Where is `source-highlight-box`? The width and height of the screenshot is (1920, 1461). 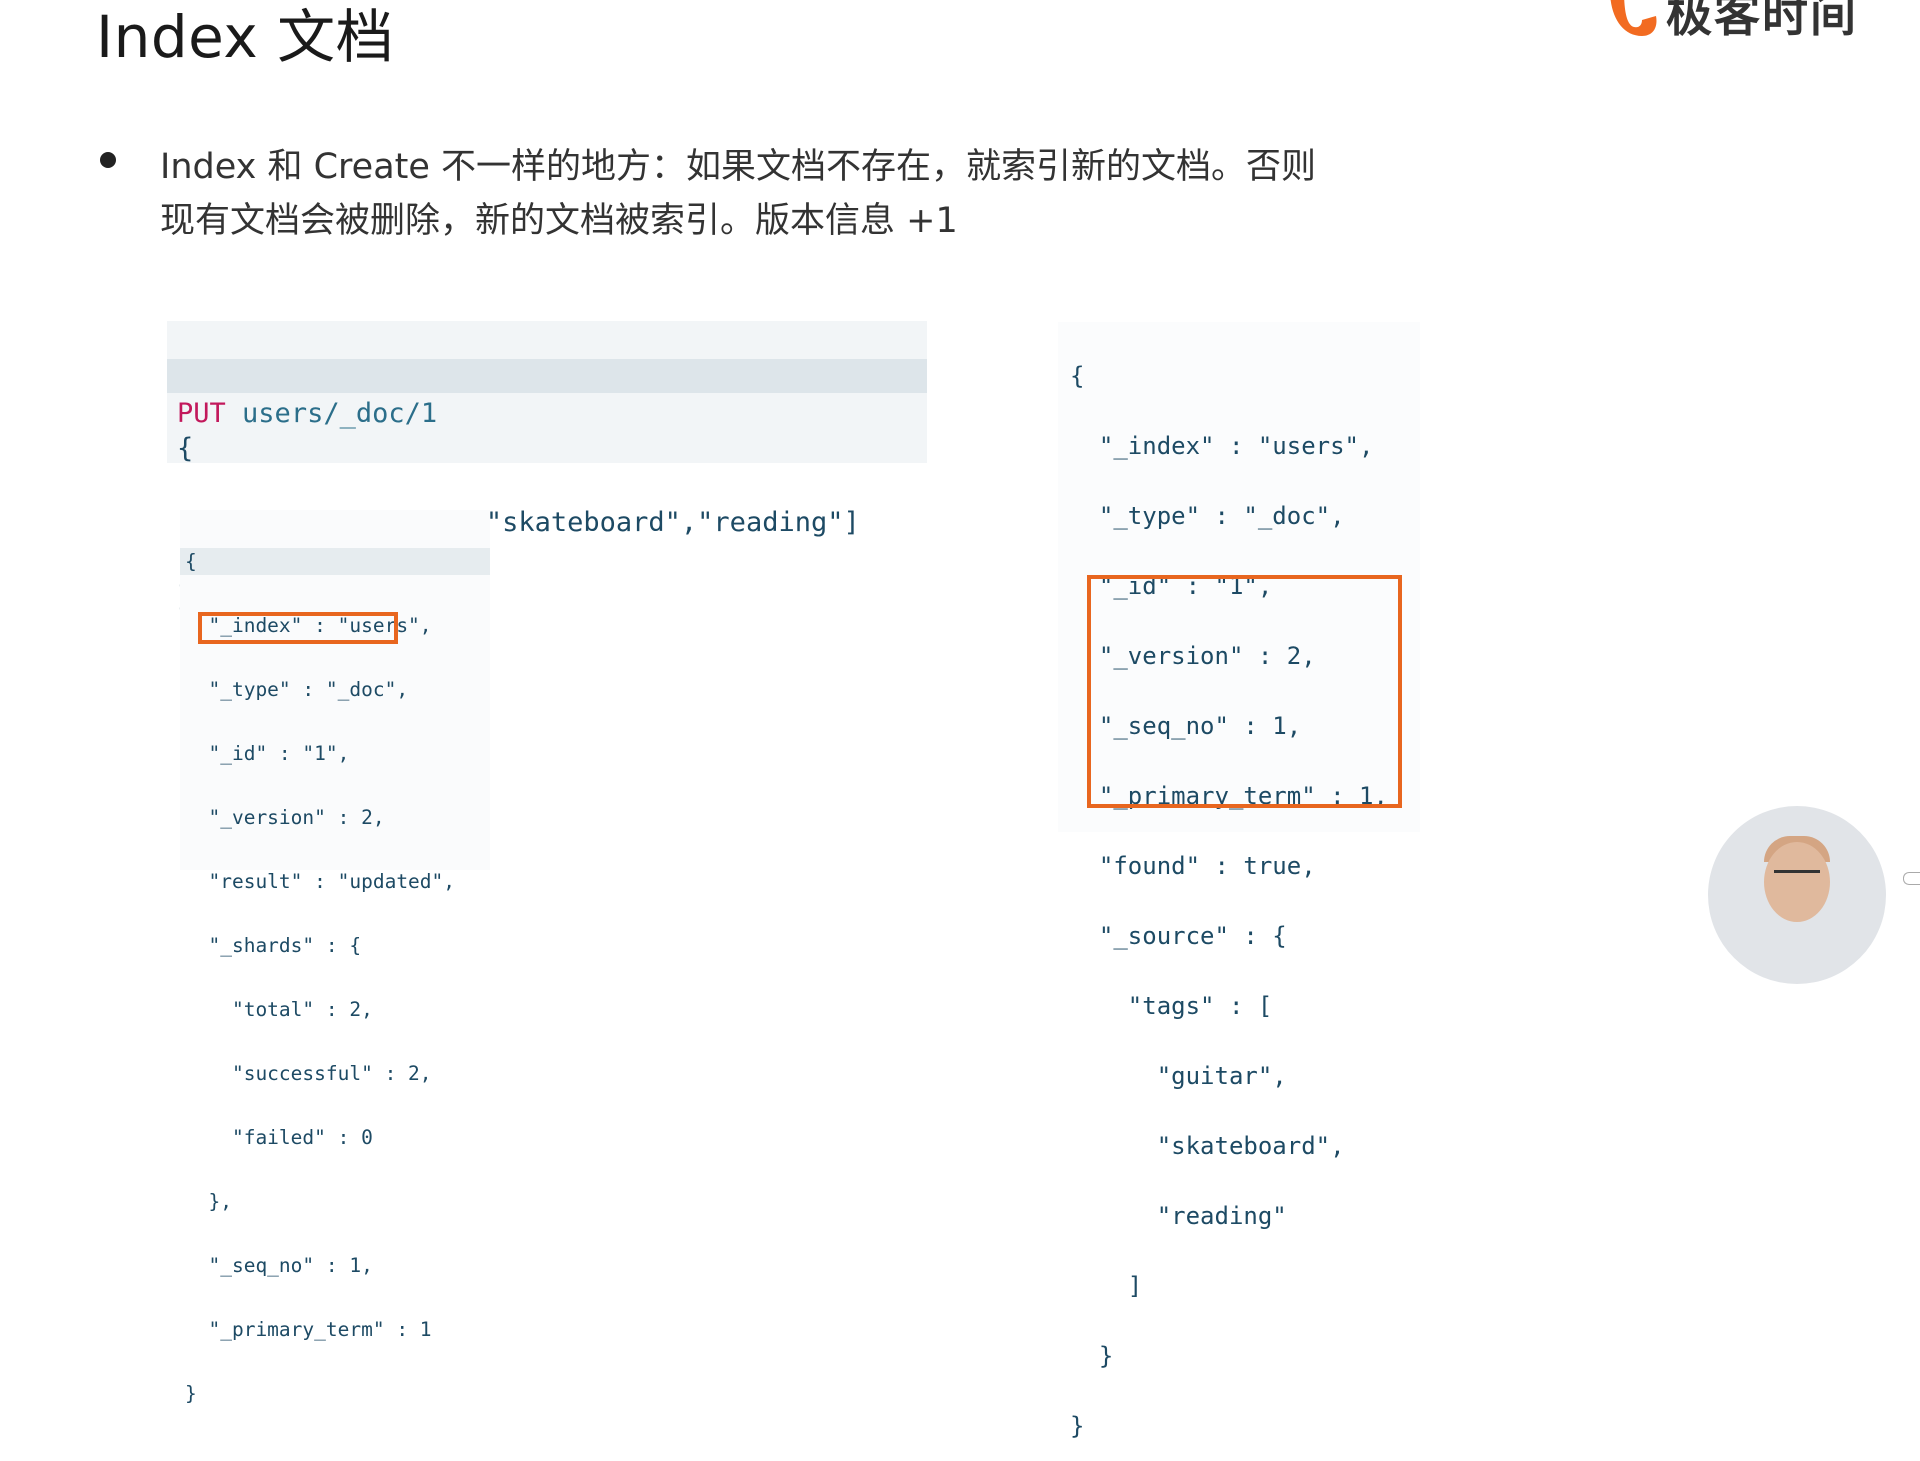 source-highlight-box is located at coordinates (1244, 691).